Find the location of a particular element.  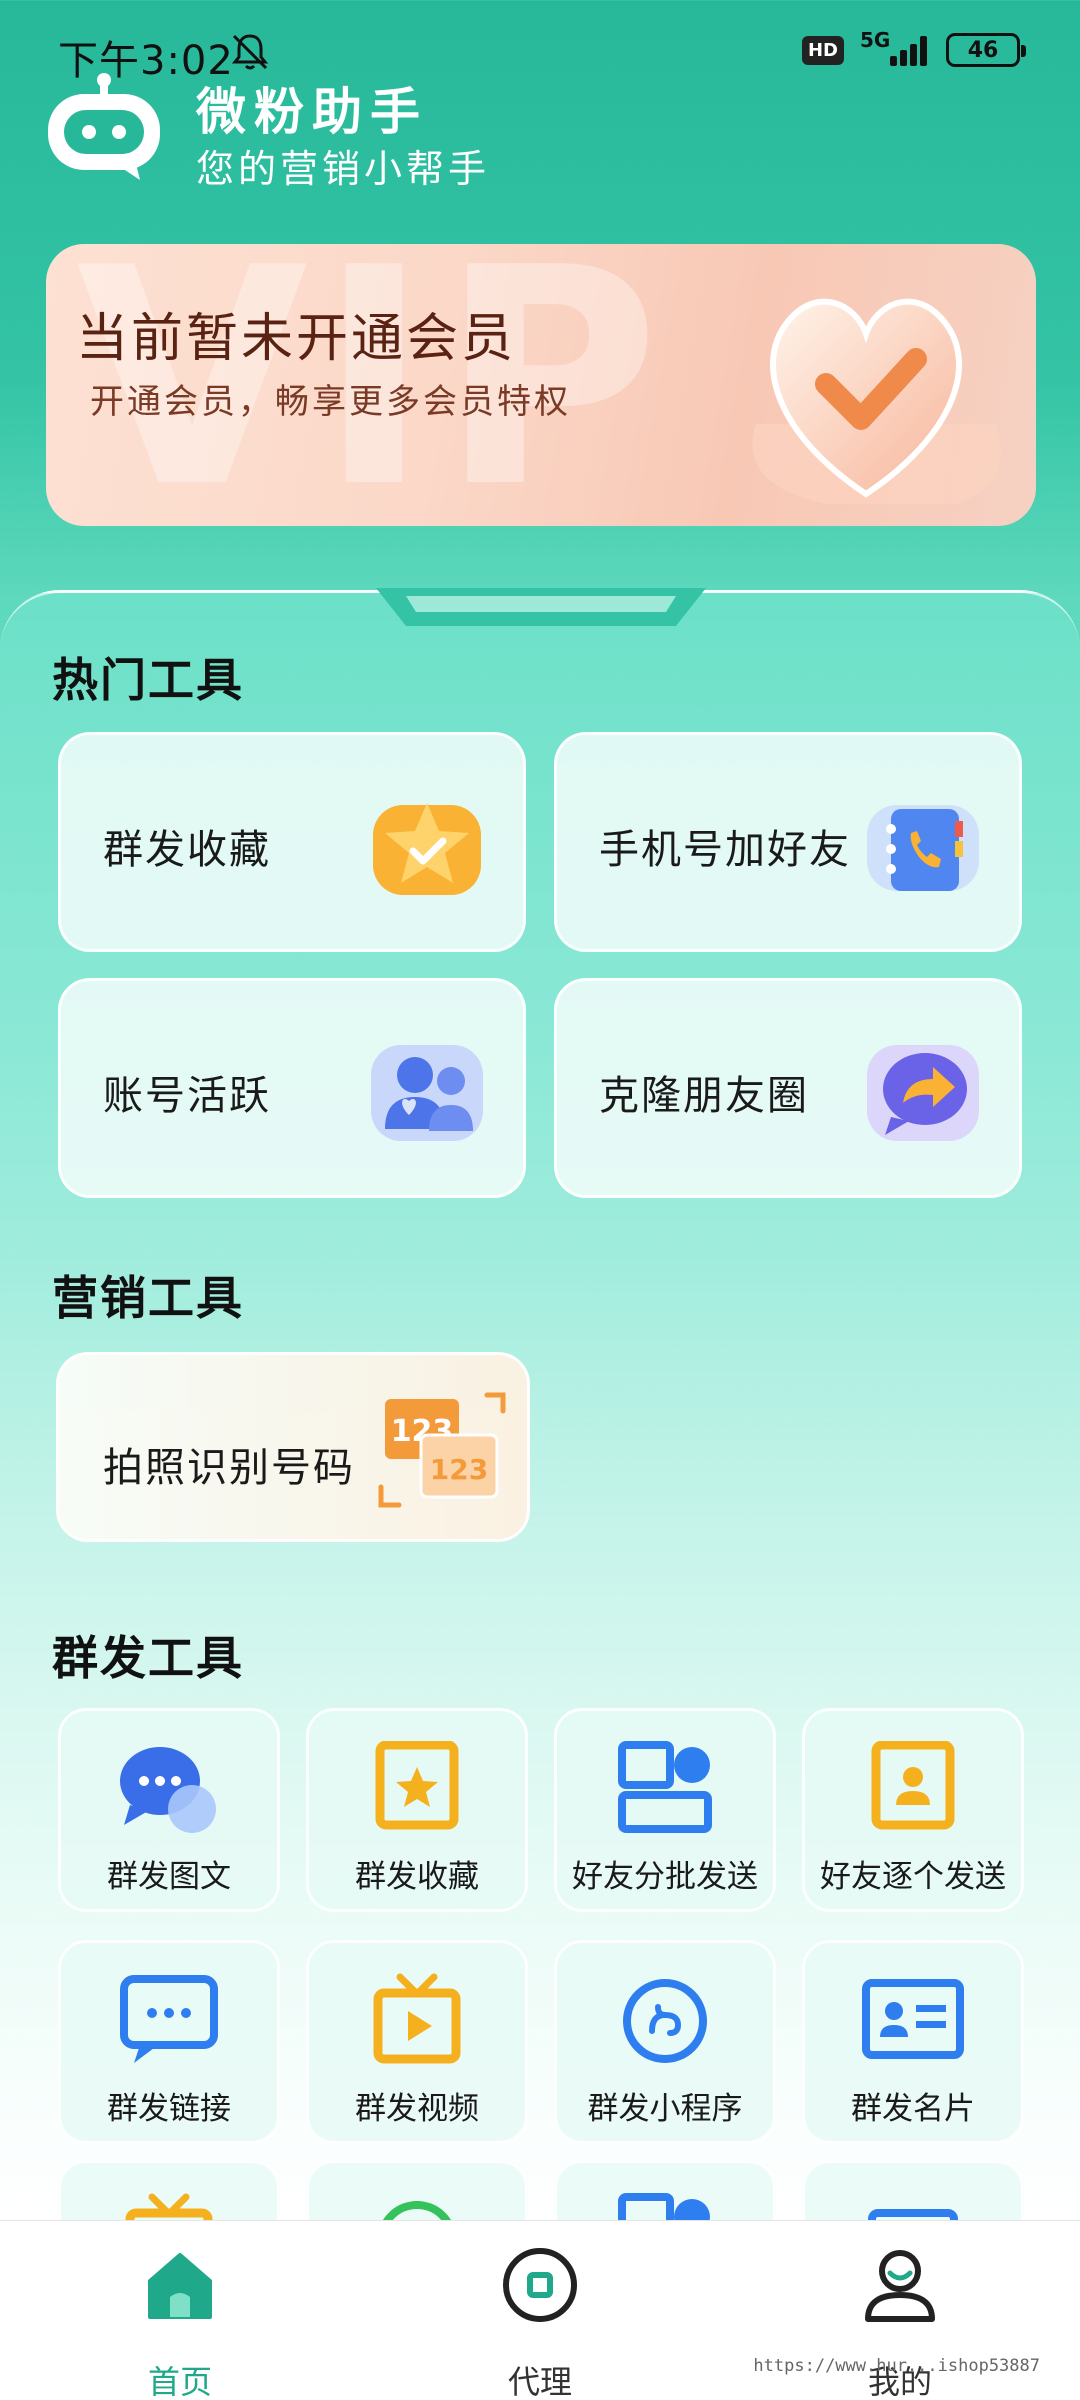

grid-item-friend-one-by-one-send: 好友逐个发送 is located at coordinates (913, 1810).